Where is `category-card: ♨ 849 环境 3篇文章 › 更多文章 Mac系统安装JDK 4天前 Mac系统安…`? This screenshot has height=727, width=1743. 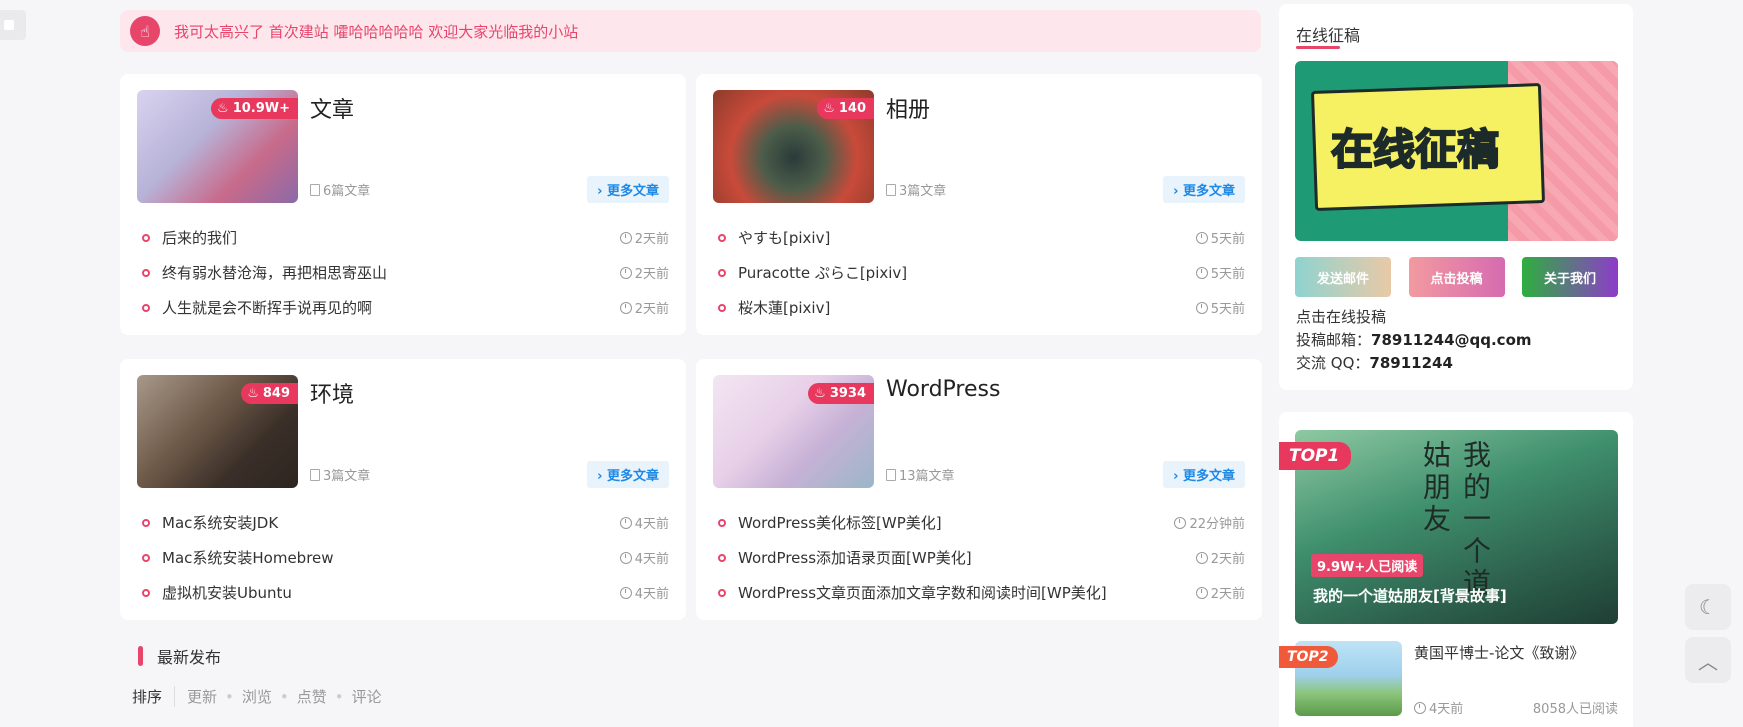 category-card: ♨ 849 环境 3篇文章 › 更多文章 Mac系统安装JDK 4天前 Mac系统安… is located at coordinates (403, 489).